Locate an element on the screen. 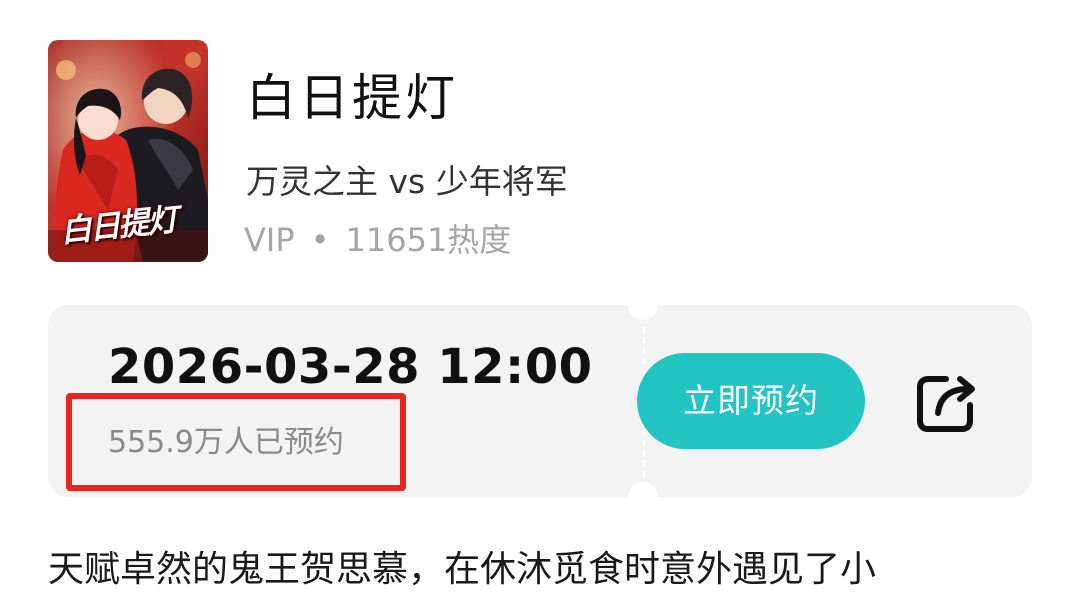 This screenshot has width=1080, height=608. show-tagline: 万灵之主 vs 少年将军 is located at coordinates (407, 181).